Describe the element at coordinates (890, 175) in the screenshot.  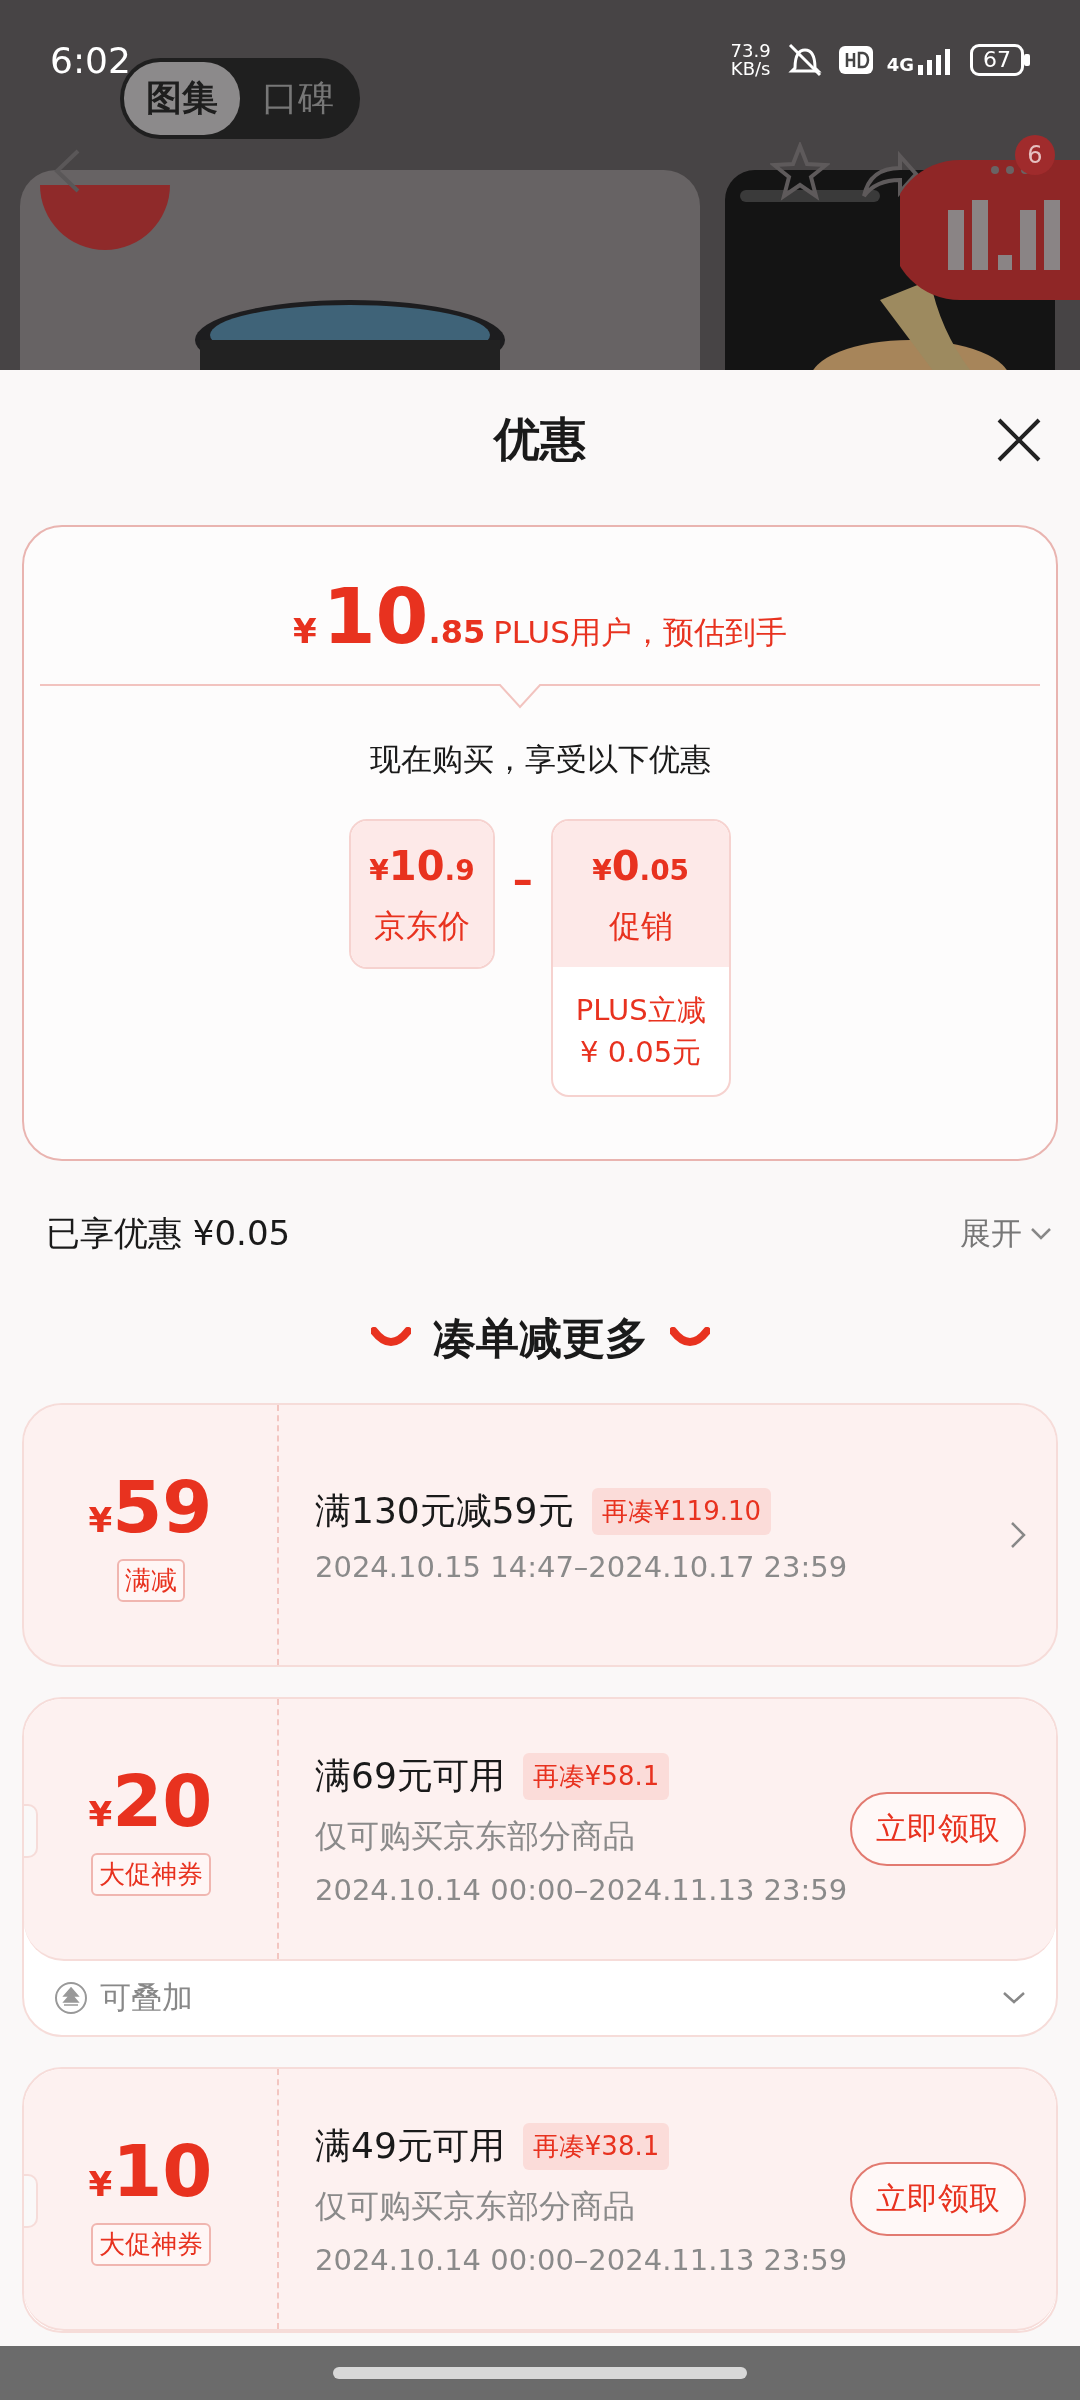
I see `share-icon` at that location.